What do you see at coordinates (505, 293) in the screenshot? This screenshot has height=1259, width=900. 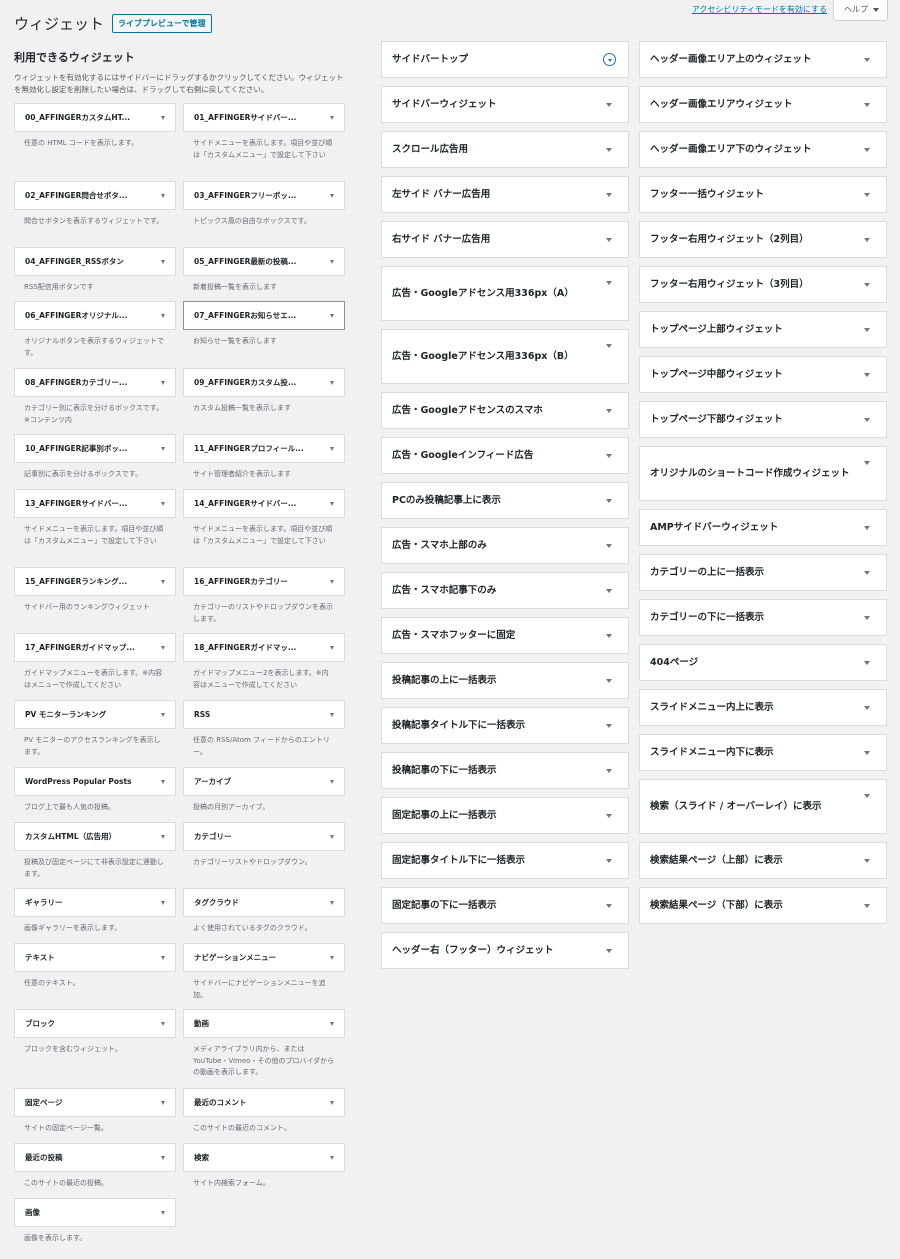 I see `sidebar-area: 広告・Googleアドセンス用336px（A）` at bounding box center [505, 293].